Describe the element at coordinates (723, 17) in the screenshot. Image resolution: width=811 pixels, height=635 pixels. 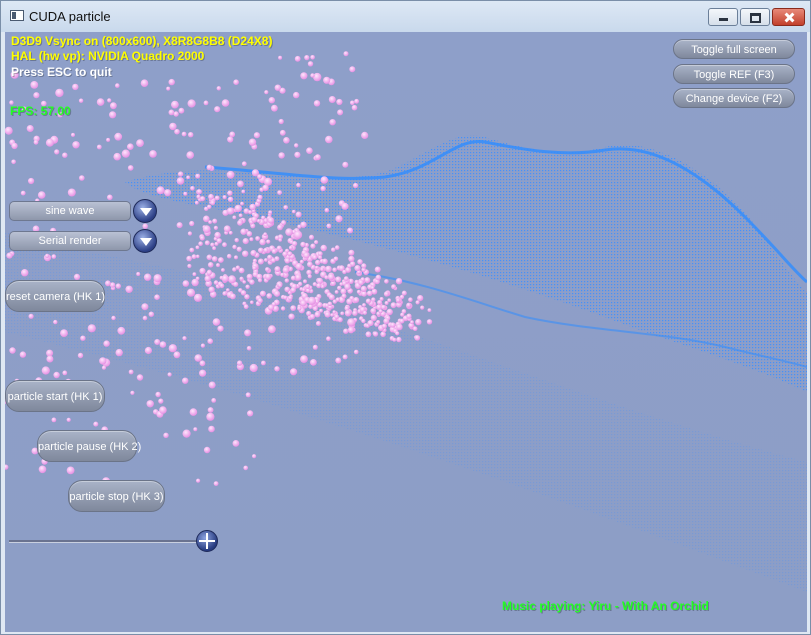
I see `minimize-button` at that location.